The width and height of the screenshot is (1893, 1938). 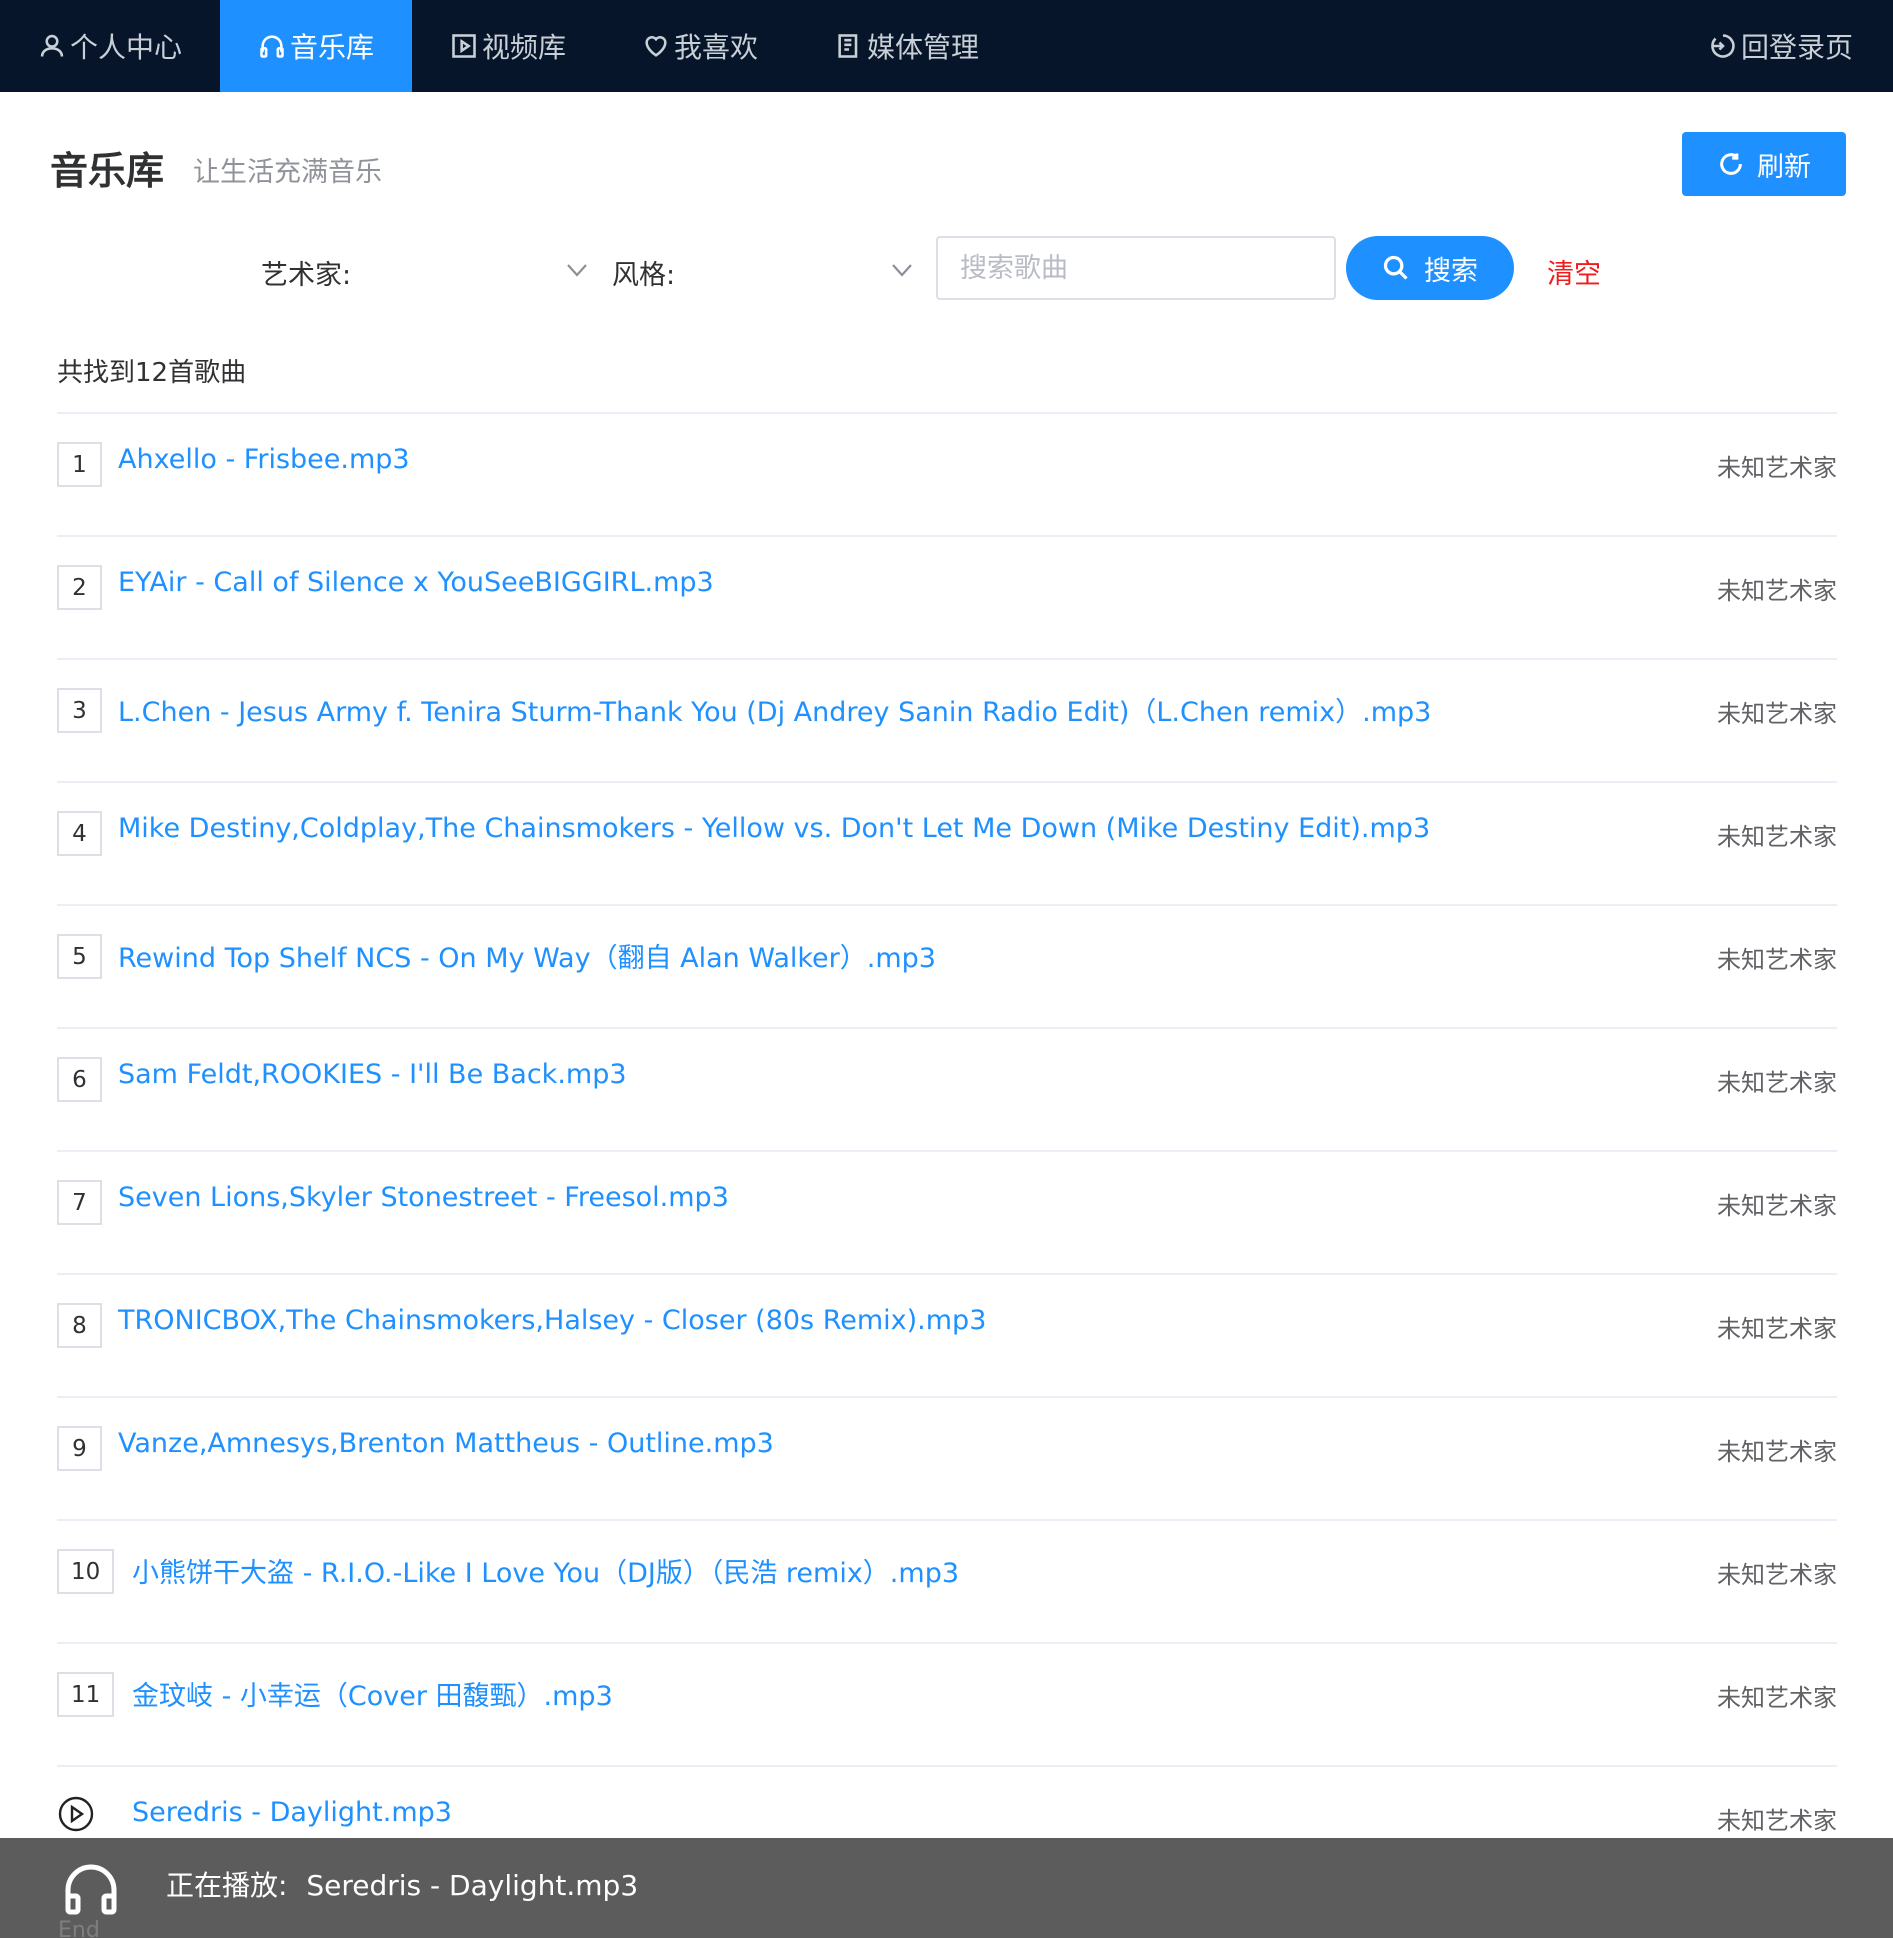 What do you see at coordinates (372, 1074) in the screenshot?
I see `song-title-link: Sam Feldt,ROOKIES - I'll Be Back.mp3` at bounding box center [372, 1074].